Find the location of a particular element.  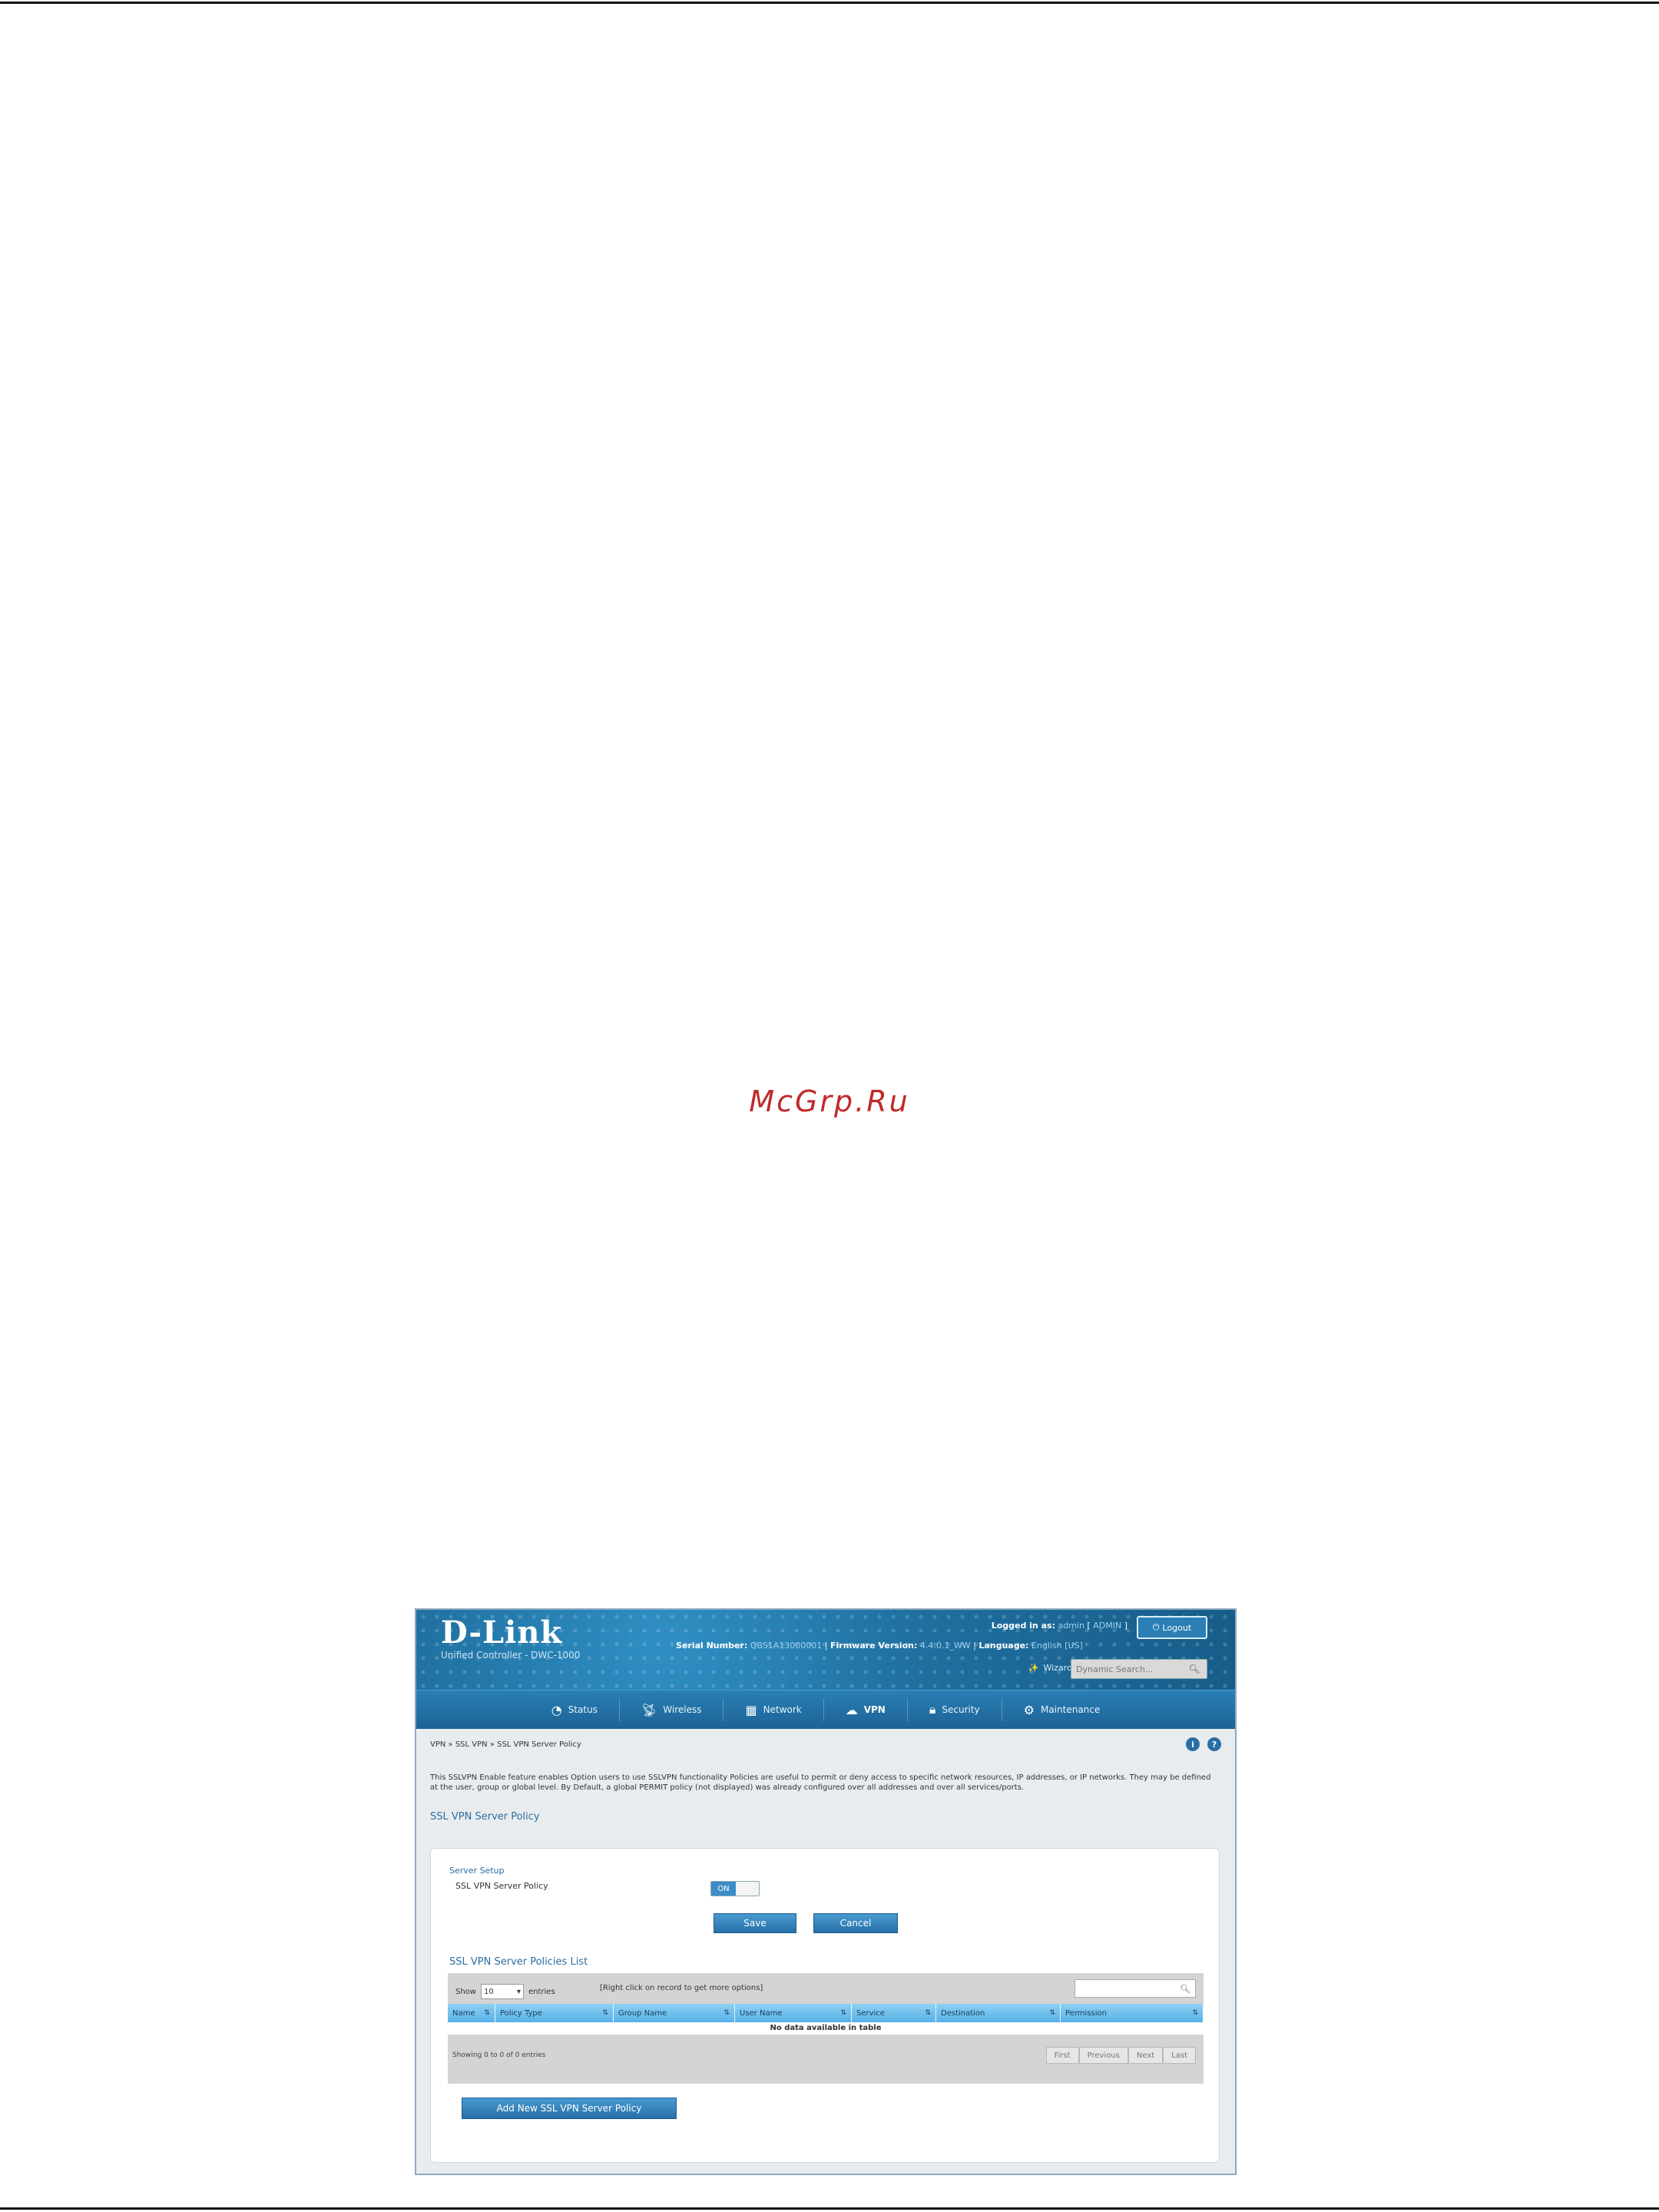

bottom-rule is located at coordinates (829, 2208).